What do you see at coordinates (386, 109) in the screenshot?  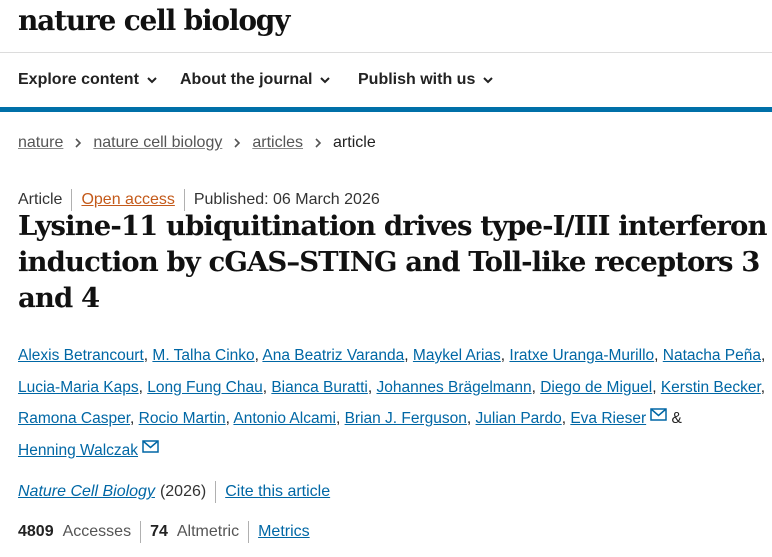 I see `nav-accent-bar` at bounding box center [386, 109].